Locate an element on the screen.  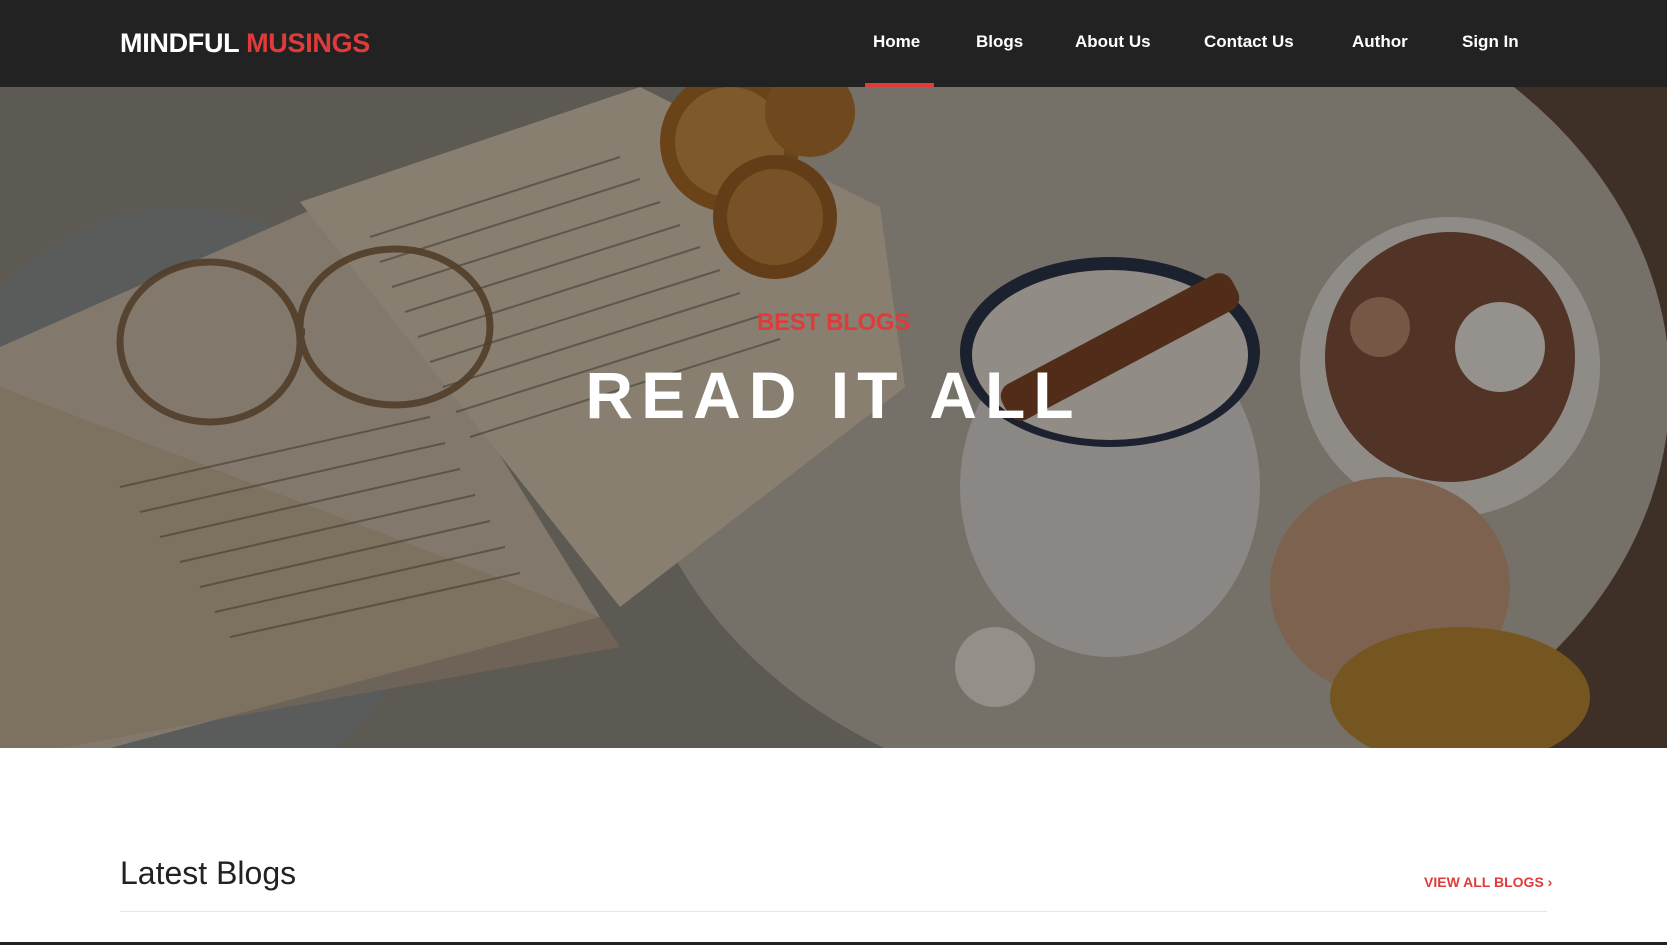
nav-contact-us: Contact Us is located at coordinates (1249, 42).